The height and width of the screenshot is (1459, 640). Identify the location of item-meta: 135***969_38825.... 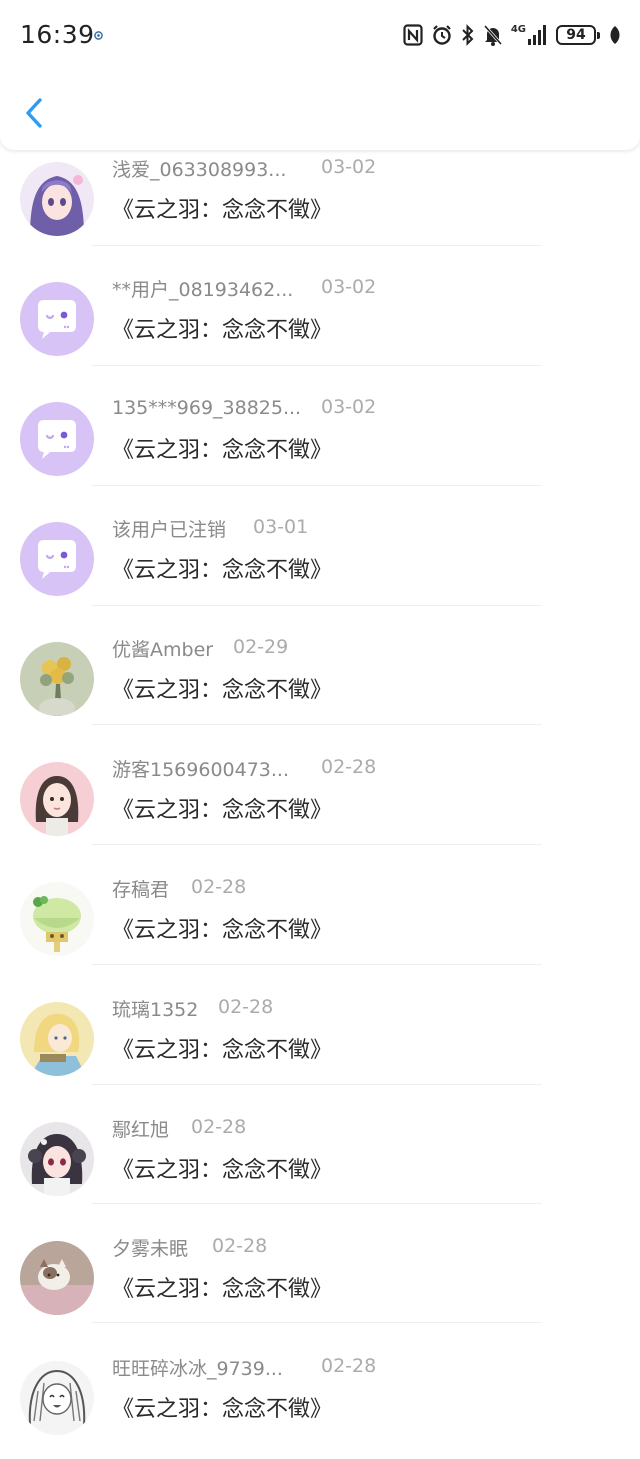
(206, 408).